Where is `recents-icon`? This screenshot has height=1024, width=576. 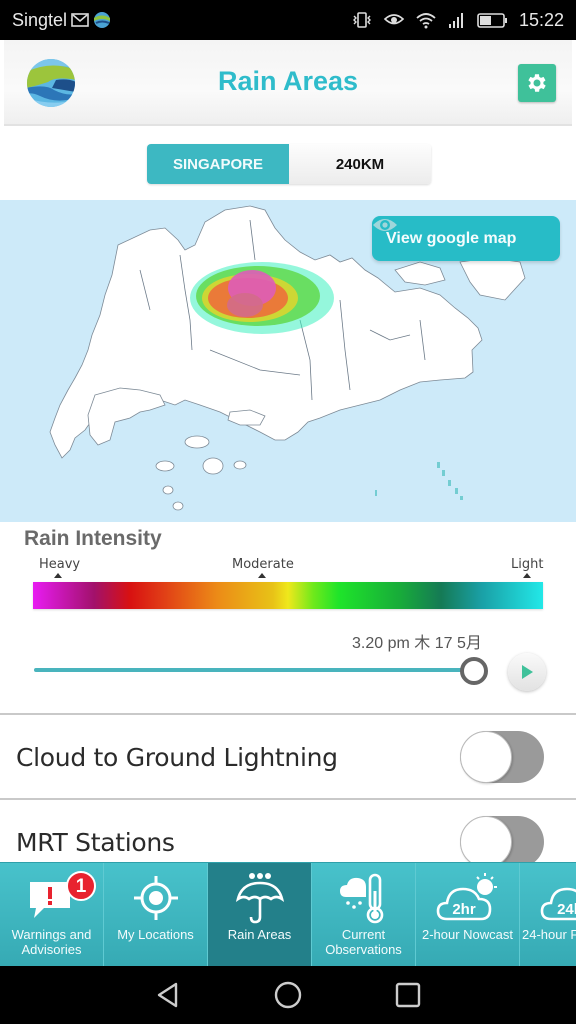 recents-icon is located at coordinates (408, 995).